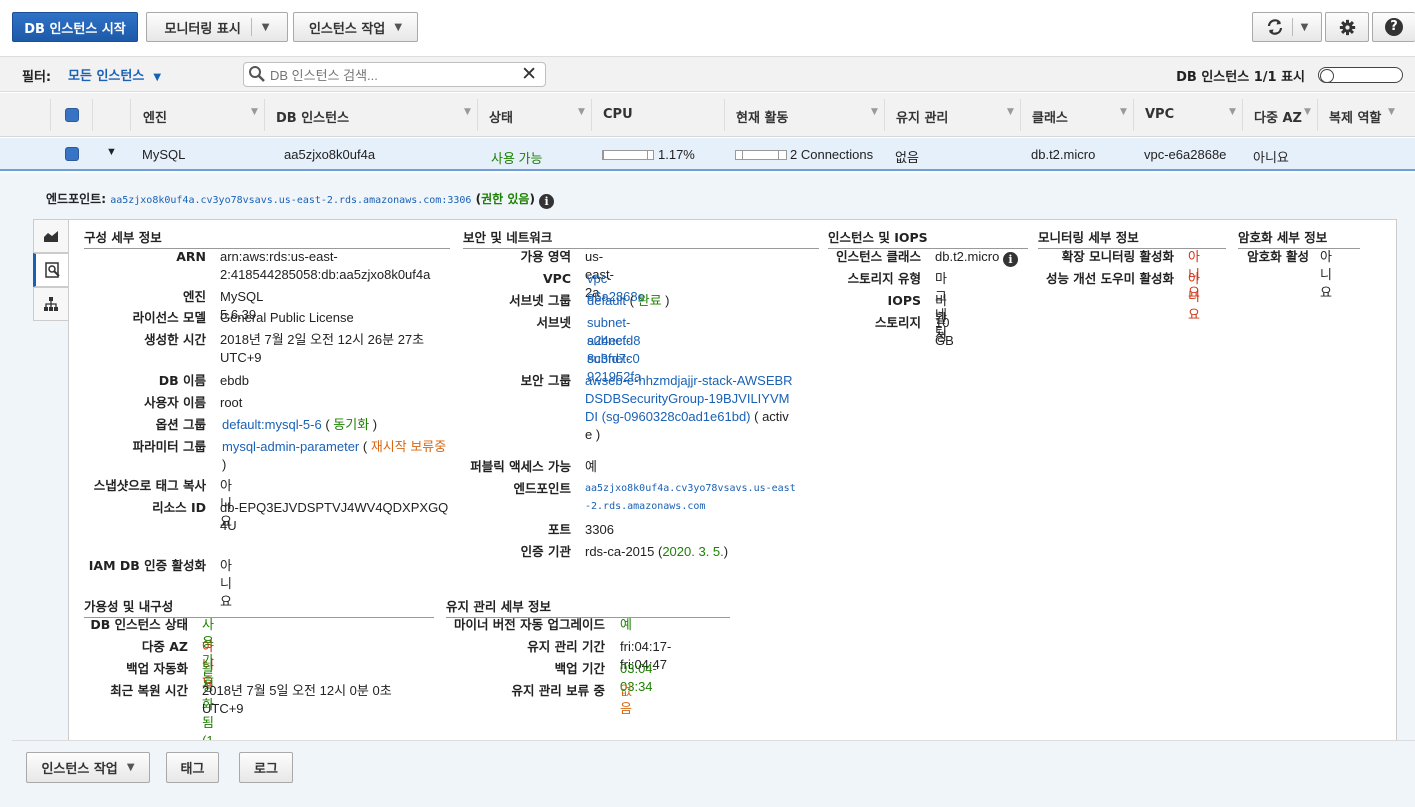  What do you see at coordinates (832, 154) in the screenshot?
I see `cell-activity: 2 Connections` at bounding box center [832, 154].